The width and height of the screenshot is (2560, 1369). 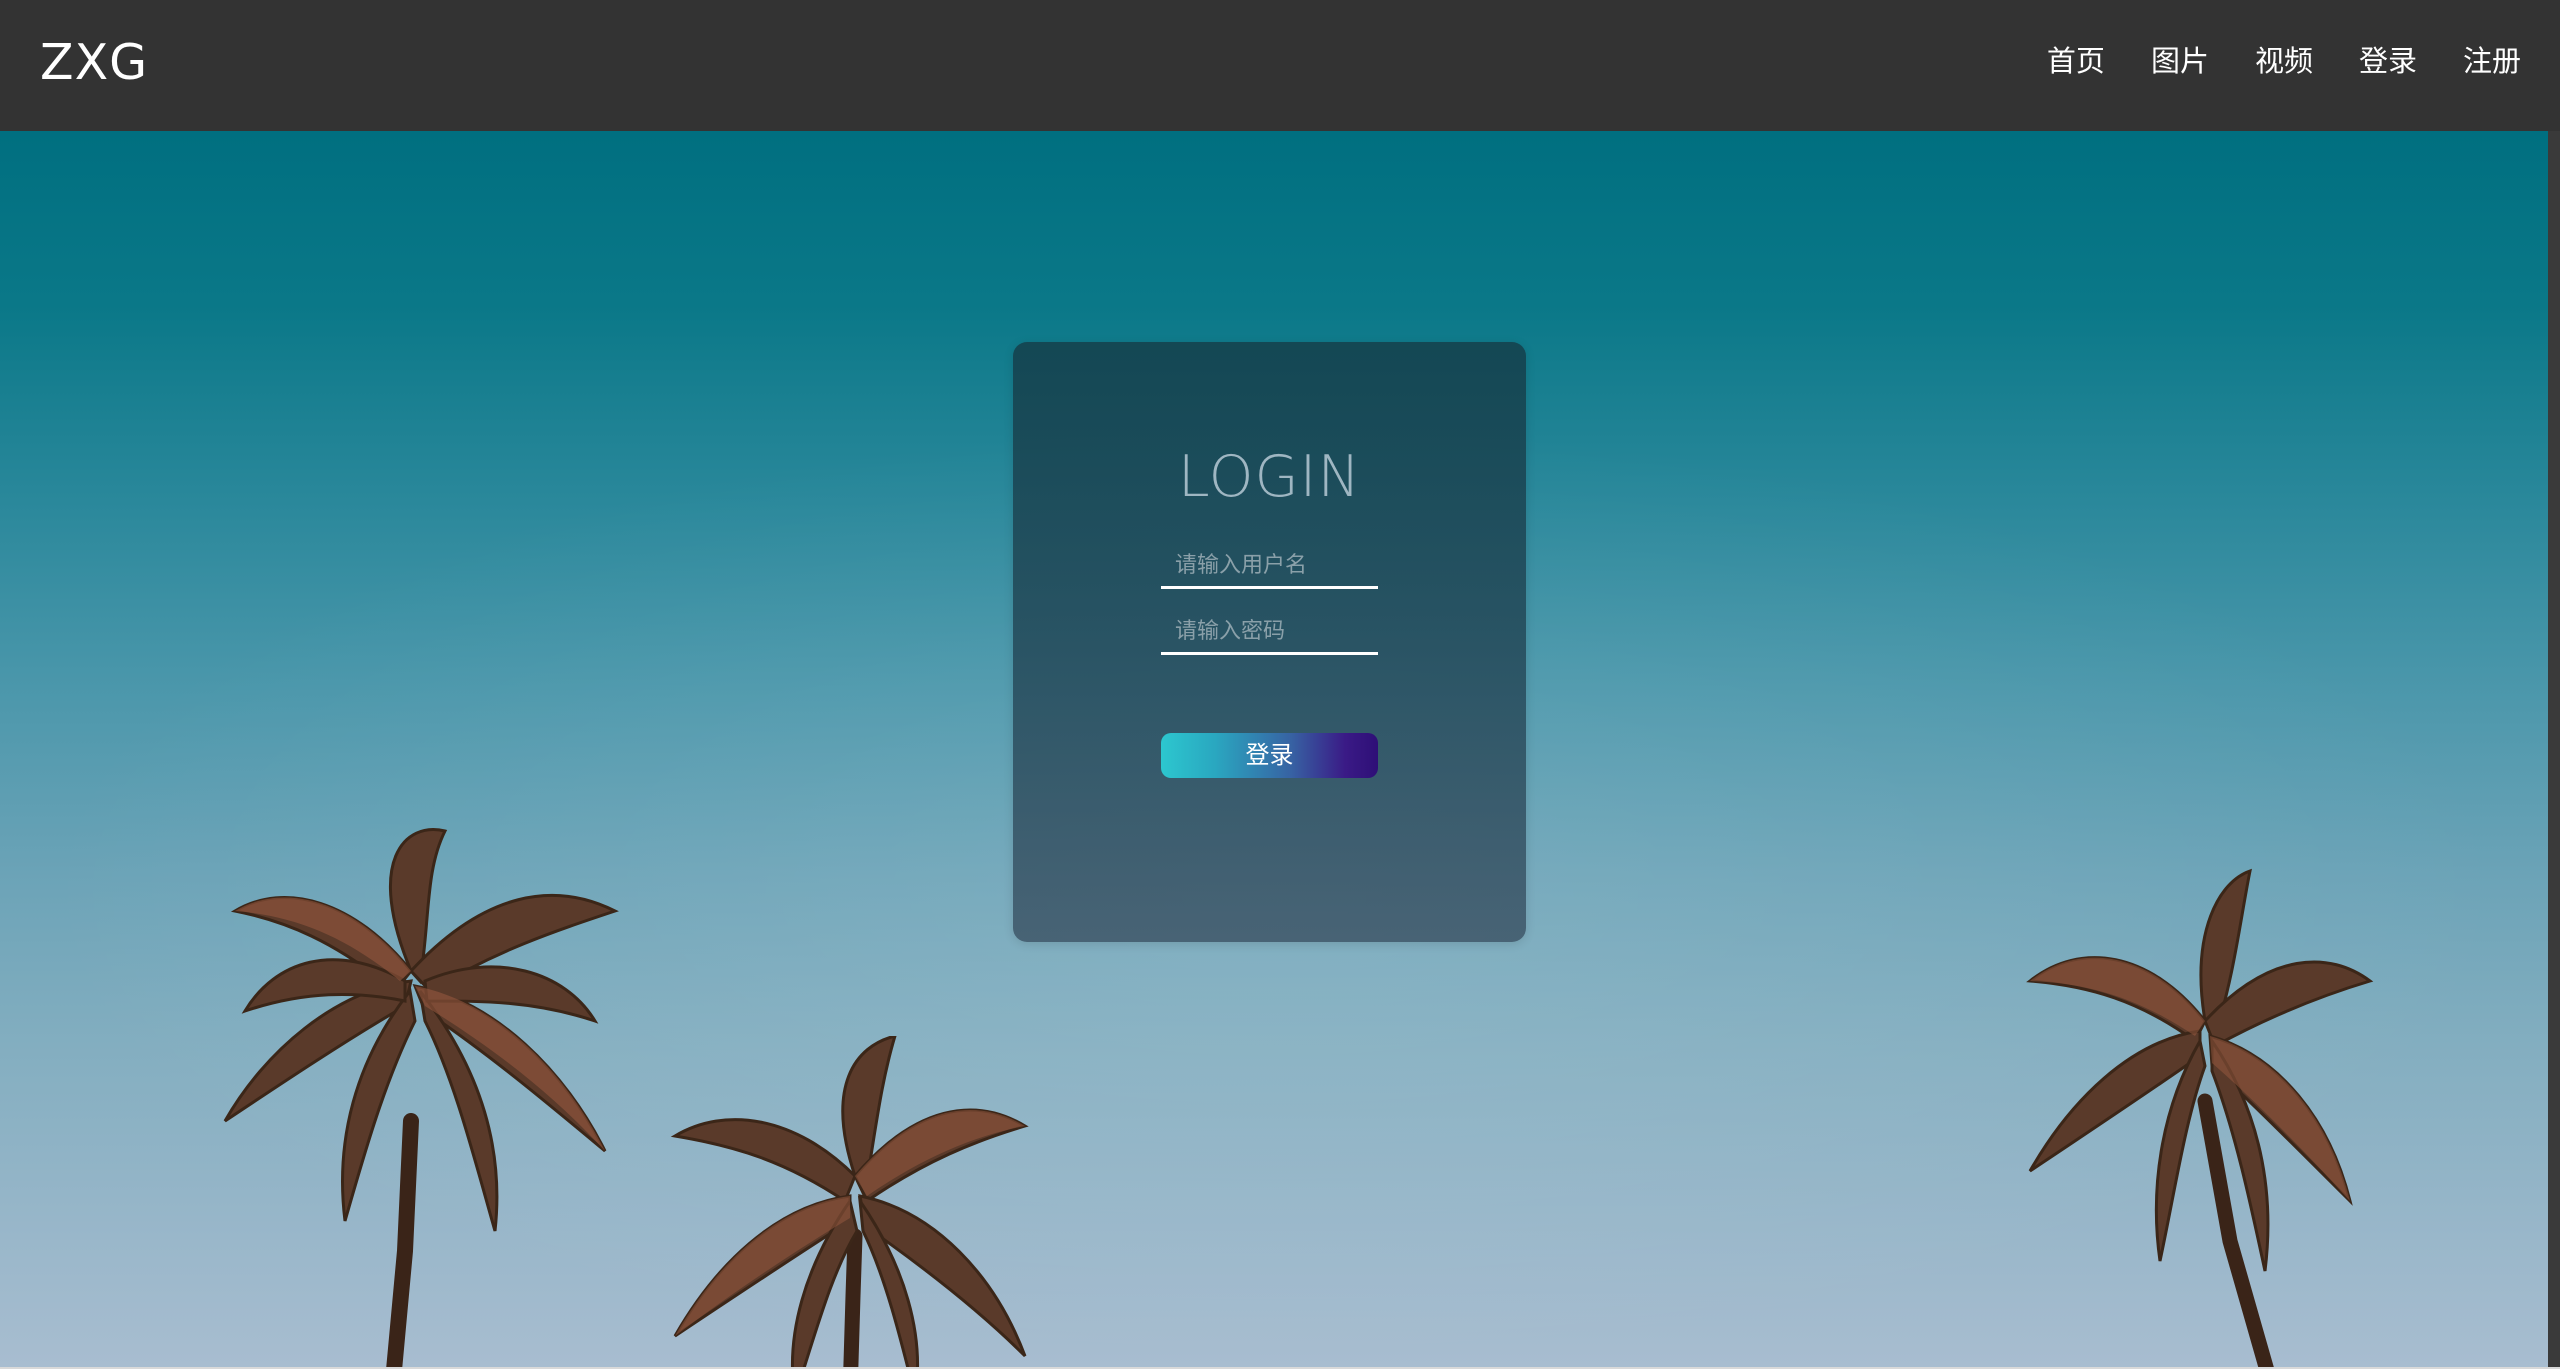 I want to click on username-input, so click(x=1269, y=566).